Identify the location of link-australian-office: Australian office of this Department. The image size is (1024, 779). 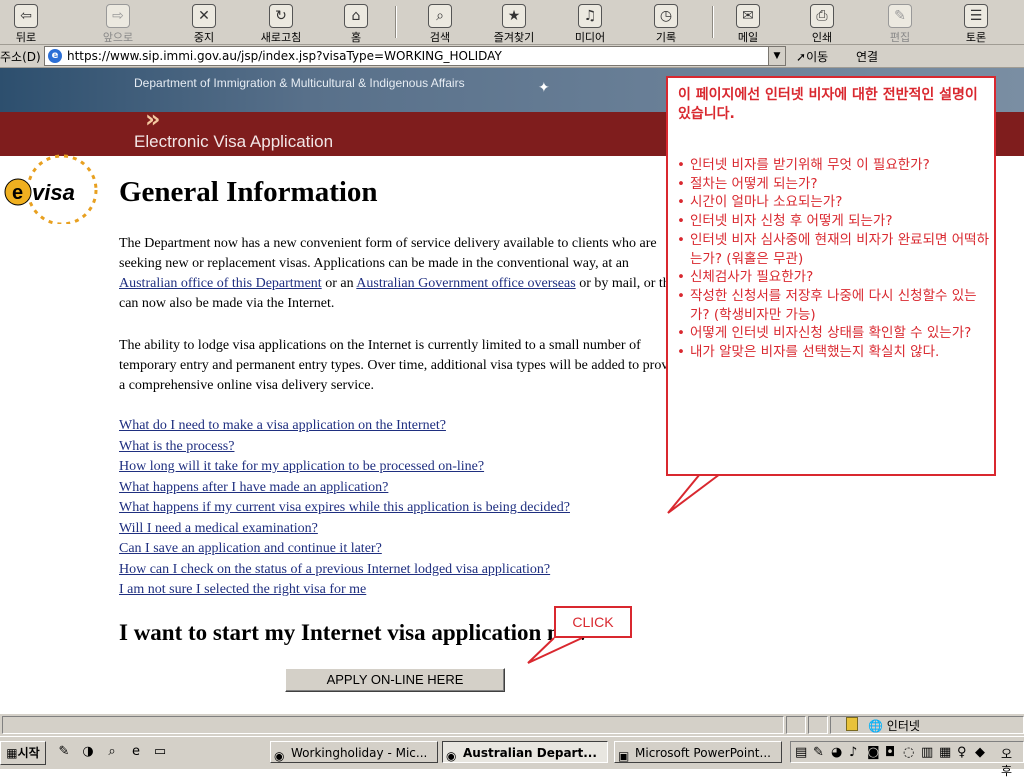
(220, 283).